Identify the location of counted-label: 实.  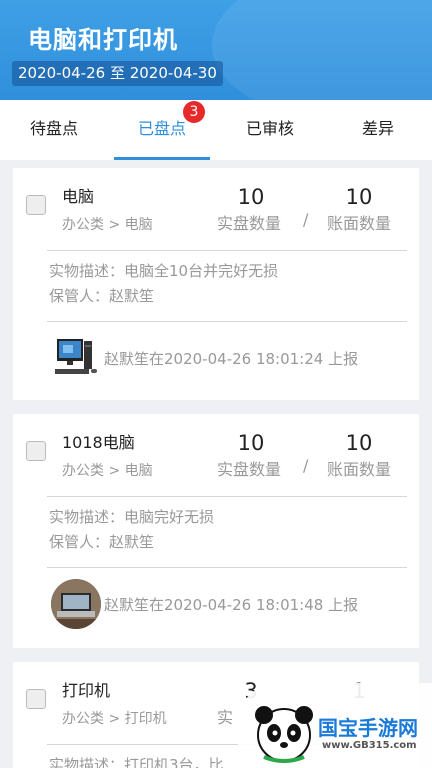
(225, 717).